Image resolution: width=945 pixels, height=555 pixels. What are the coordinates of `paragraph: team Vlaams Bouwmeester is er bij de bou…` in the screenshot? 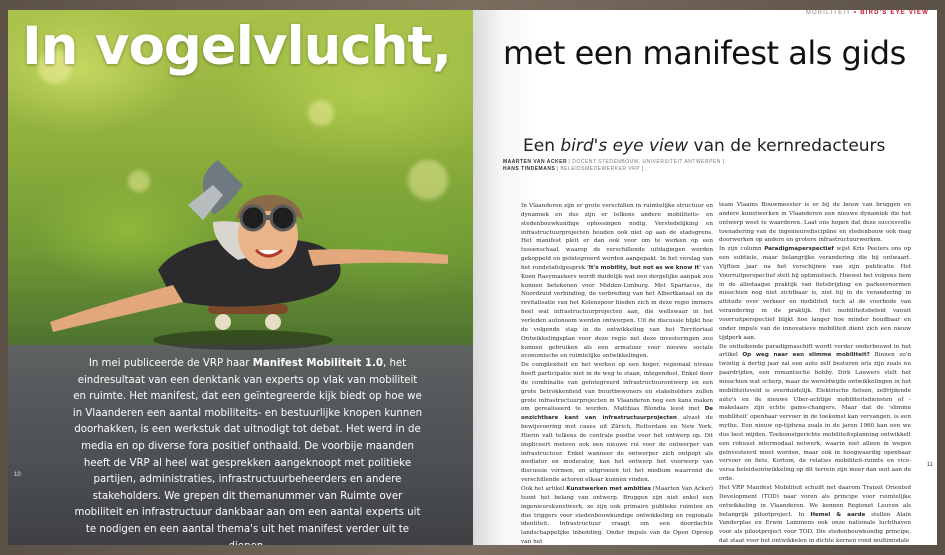 It's located at (815, 223).